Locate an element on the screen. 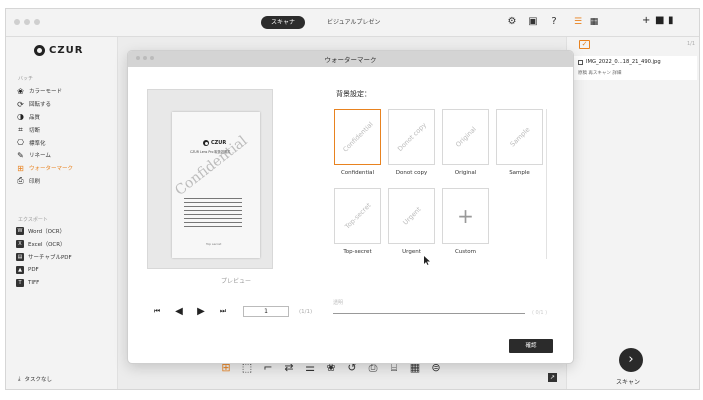  watermark-tile: + is located at coordinates (465, 216).